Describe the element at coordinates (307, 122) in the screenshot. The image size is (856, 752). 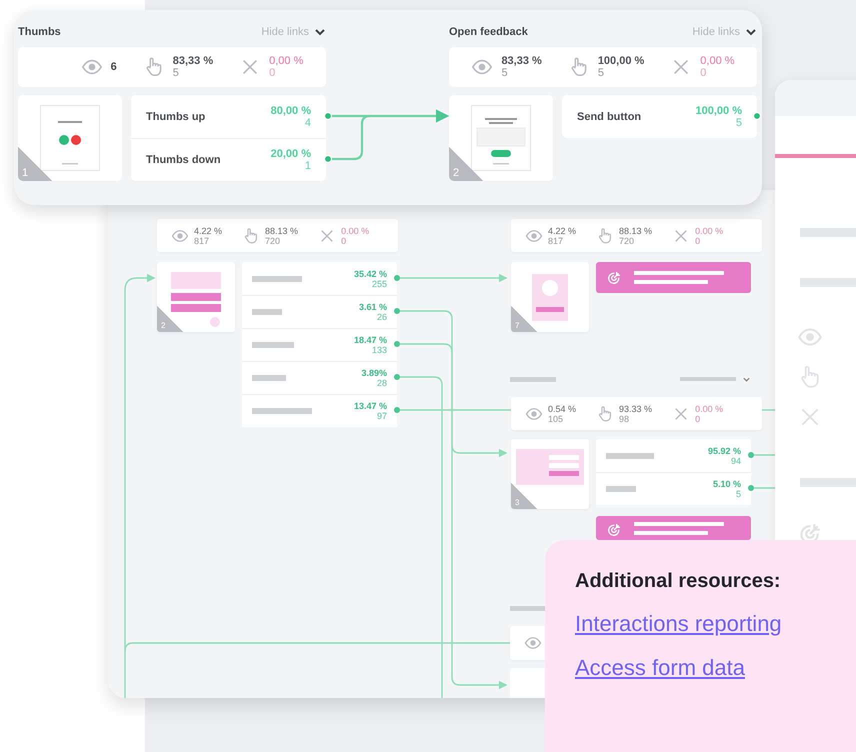
I see `answer-count: 4` at that location.